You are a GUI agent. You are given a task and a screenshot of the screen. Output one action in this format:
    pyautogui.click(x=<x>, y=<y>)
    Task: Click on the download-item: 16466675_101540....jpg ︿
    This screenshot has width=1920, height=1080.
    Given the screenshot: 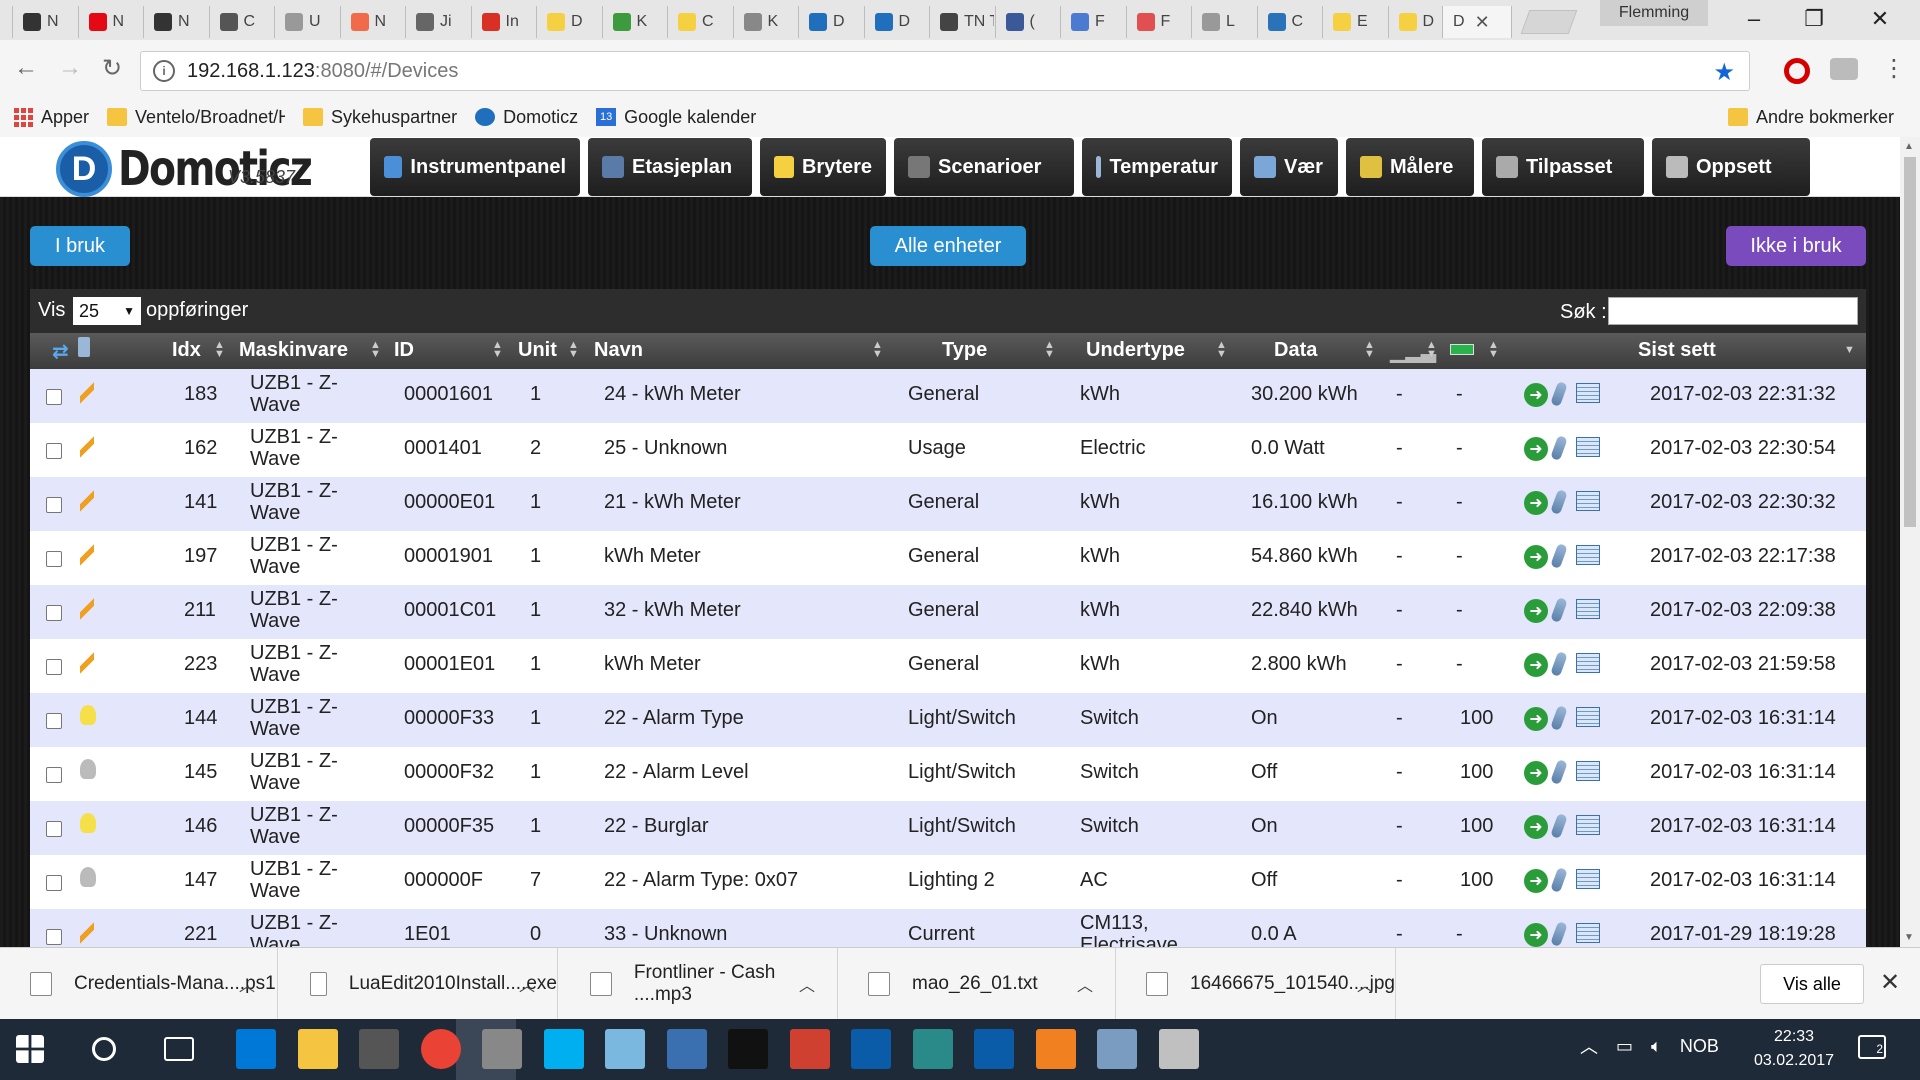 What is the action you would take?
    pyautogui.click(x=1256, y=984)
    